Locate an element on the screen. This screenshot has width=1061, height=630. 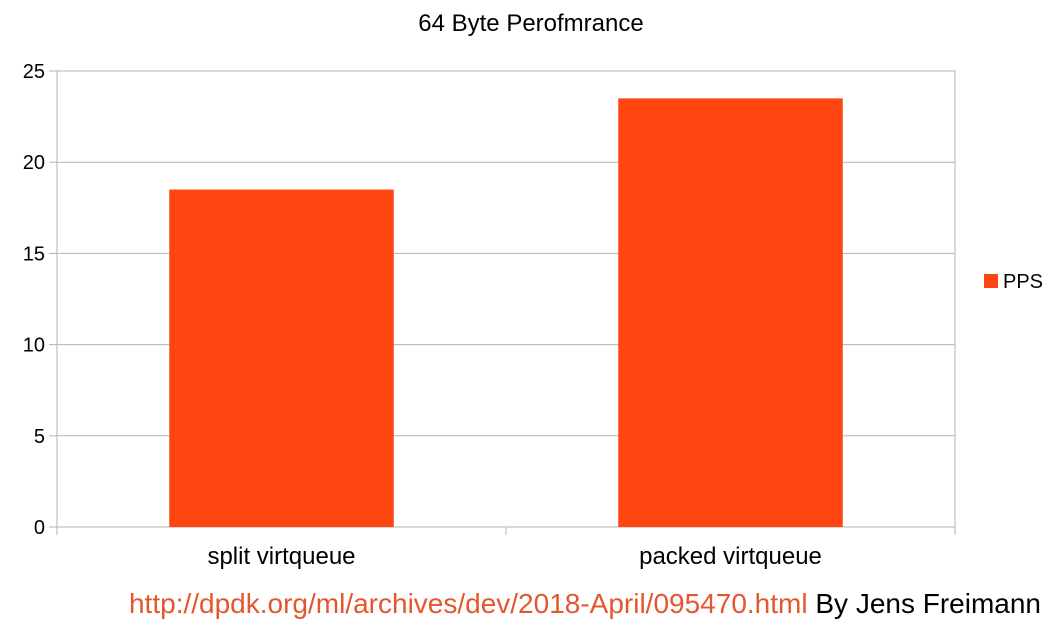
y-axis-ticks: 0 5 10 15 20 25 is located at coordinates (40, 300).